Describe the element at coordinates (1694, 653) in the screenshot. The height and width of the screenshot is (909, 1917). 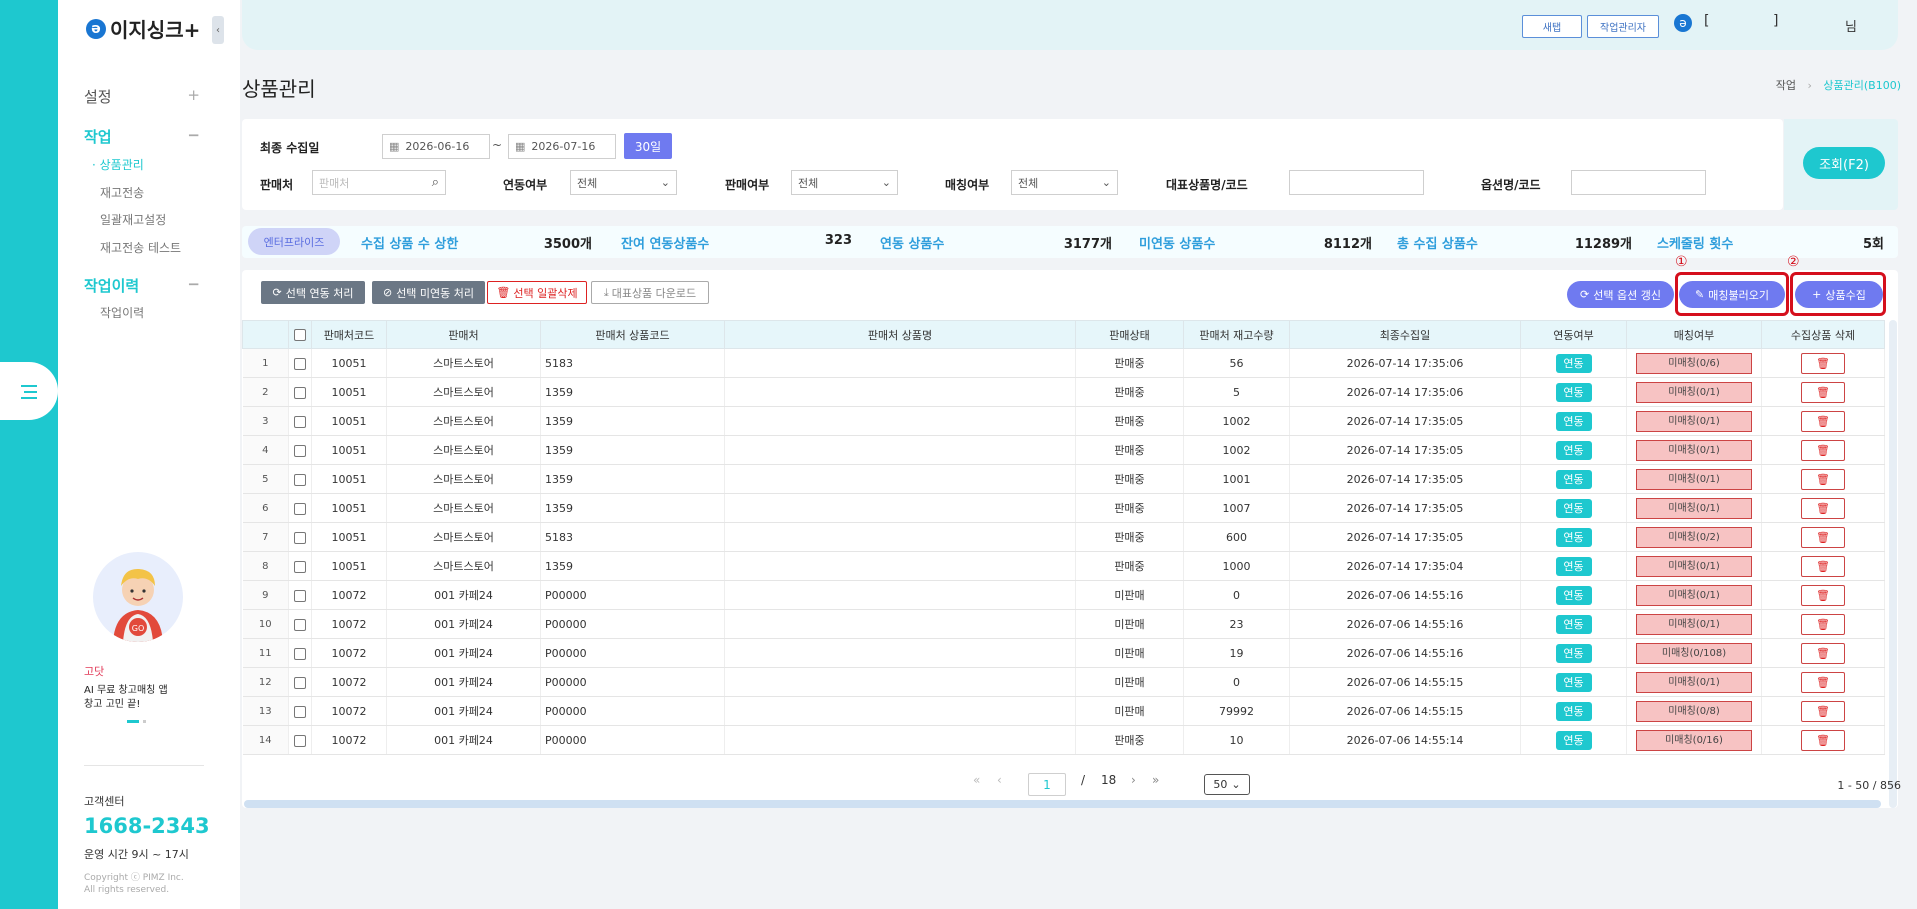
I see `match-badge: 미매칭(0/108)` at that location.